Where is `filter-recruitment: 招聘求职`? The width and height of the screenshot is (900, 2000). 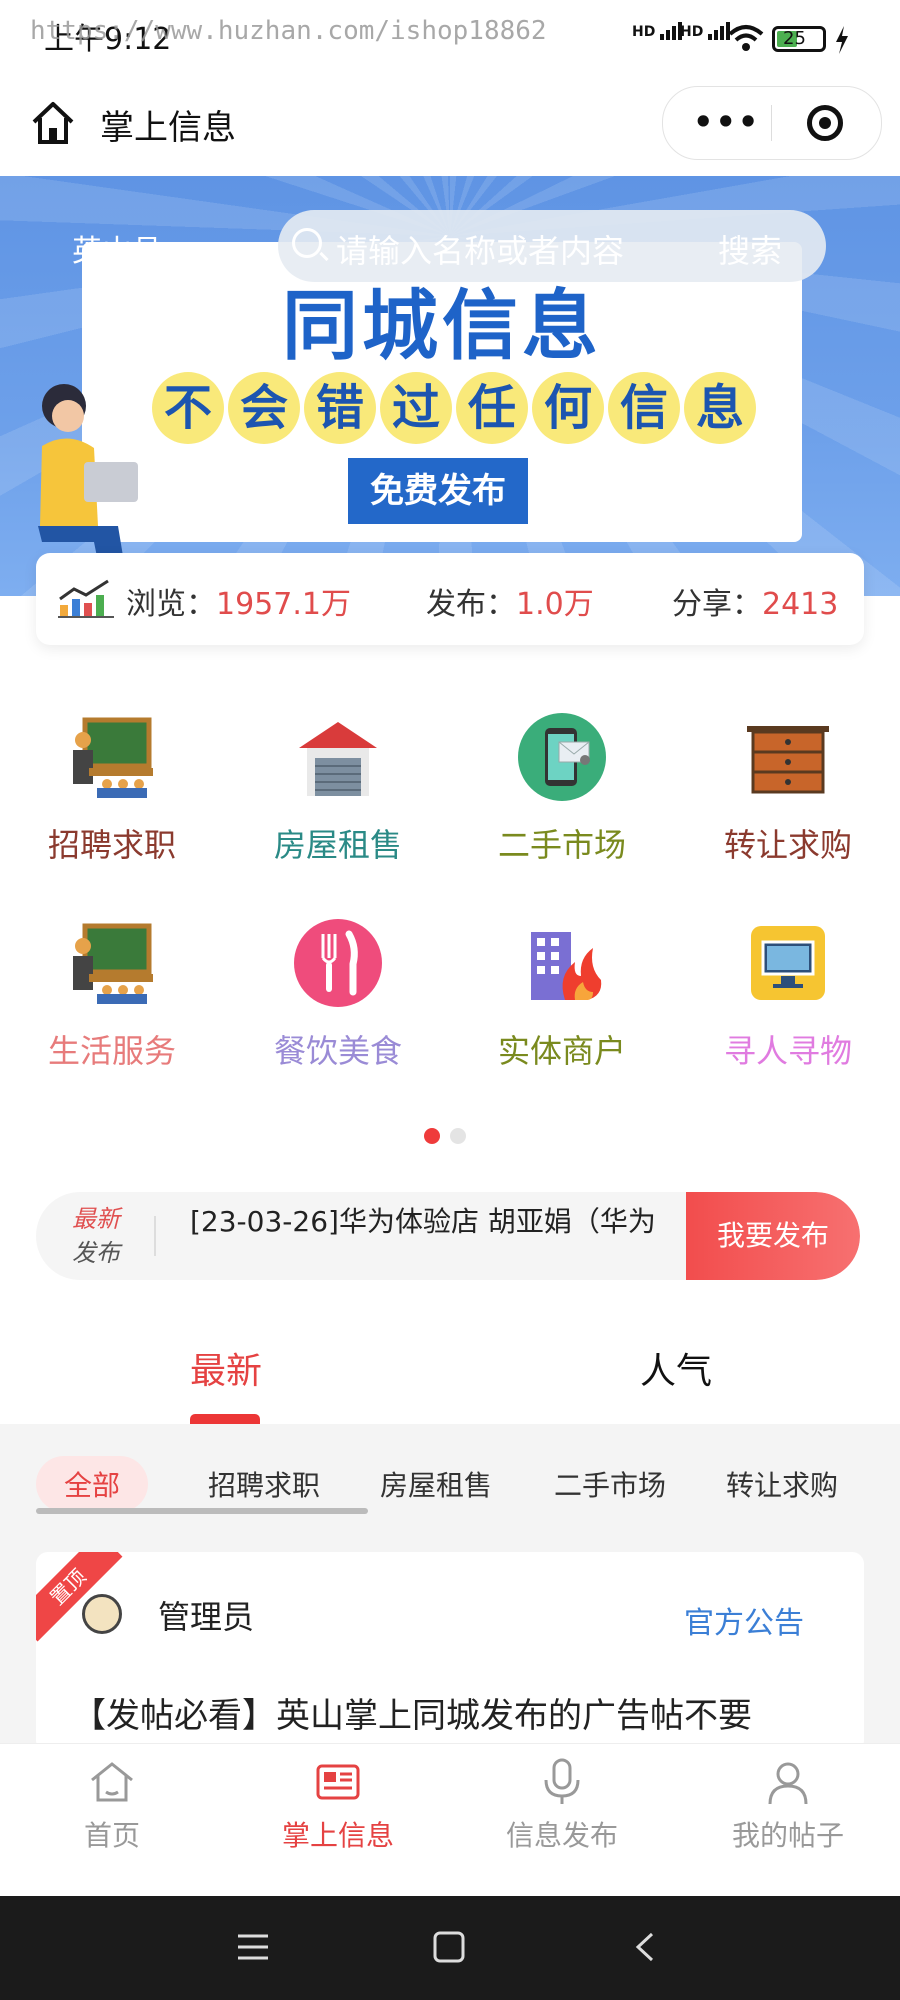 filter-recruitment: 招聘求职 is located at coordinates (264, 1484).